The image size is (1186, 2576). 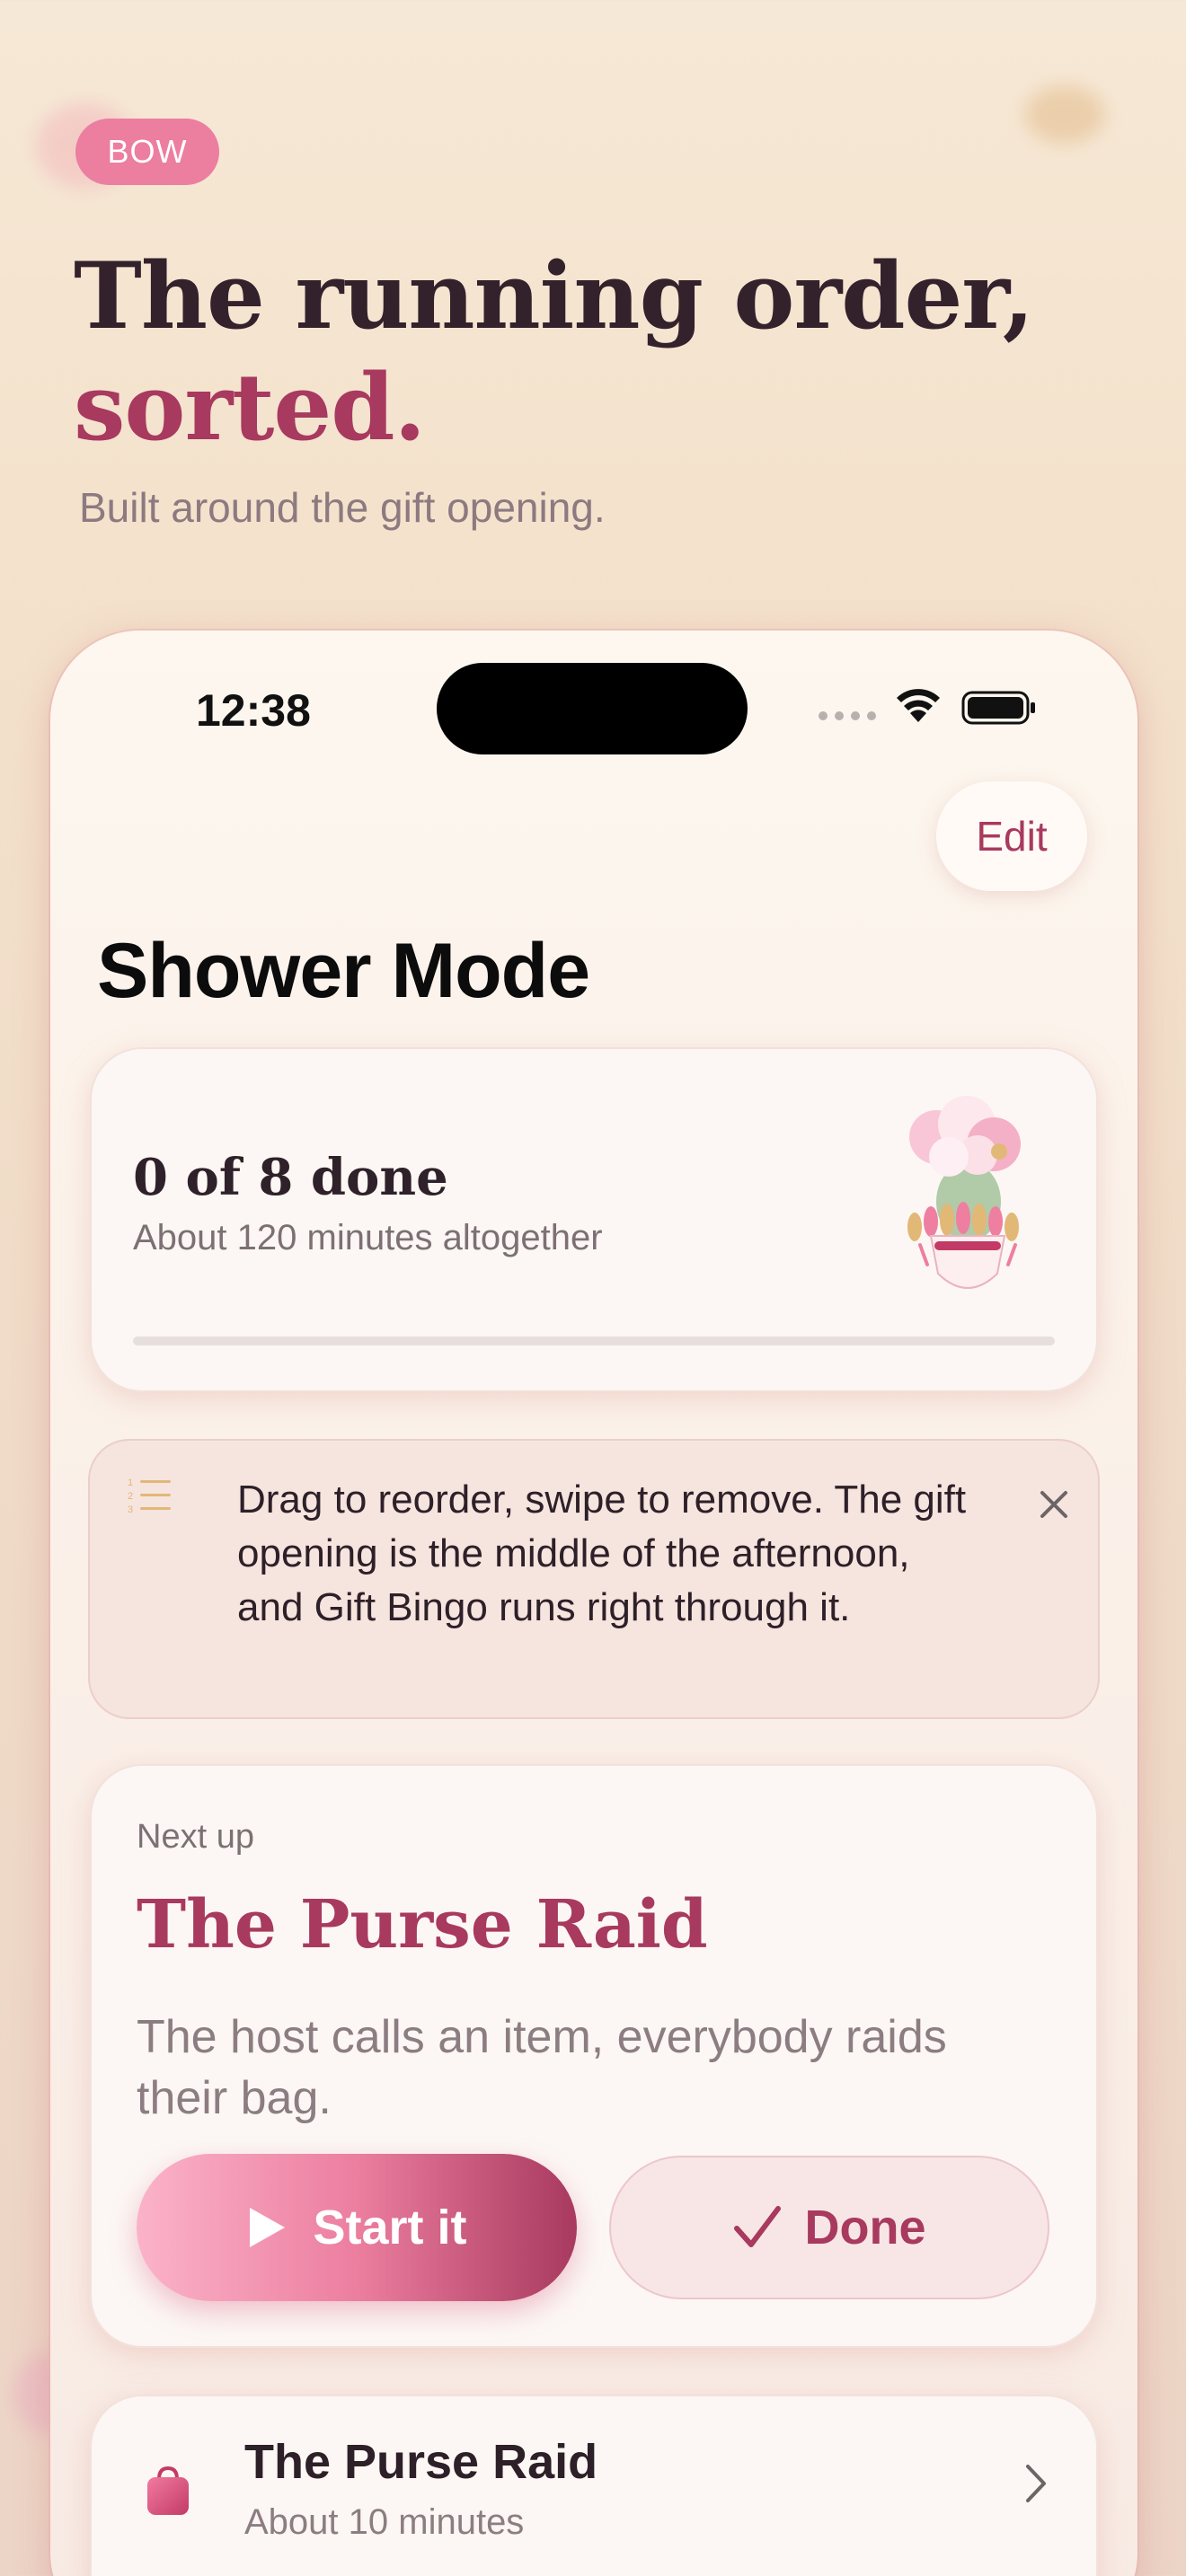 I want to click on list-item: The Purse Raid About 10 minutes, so click(x=594, y=2485).